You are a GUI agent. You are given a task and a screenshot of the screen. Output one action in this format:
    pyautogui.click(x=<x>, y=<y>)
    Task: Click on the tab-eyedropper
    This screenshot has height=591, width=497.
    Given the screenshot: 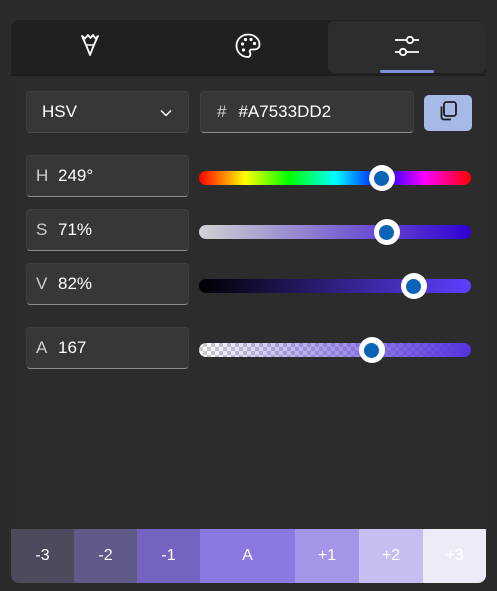 What is the action you would take?
    pyautogui.click(x=90, y=48)
    